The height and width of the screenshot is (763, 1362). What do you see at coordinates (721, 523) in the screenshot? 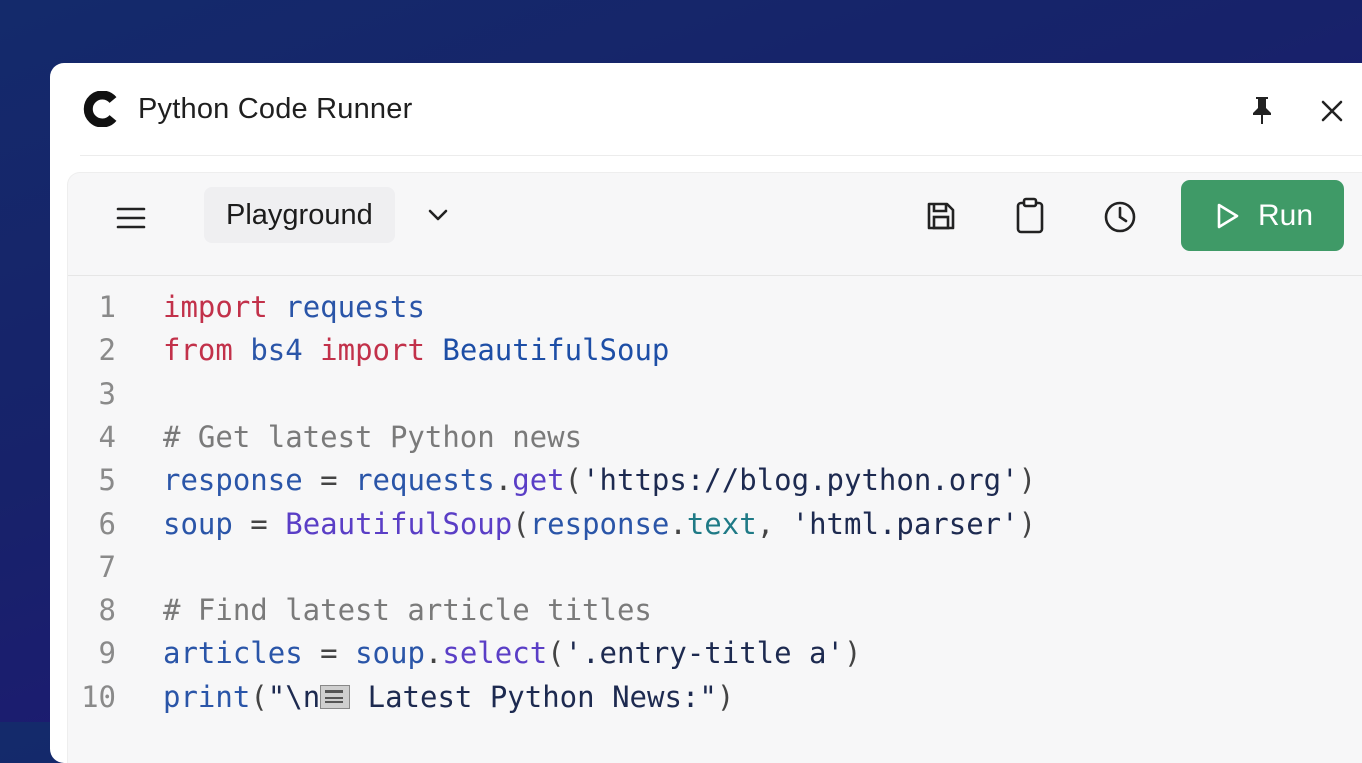
I see `code-token: text` at bounding box center [721, 523].